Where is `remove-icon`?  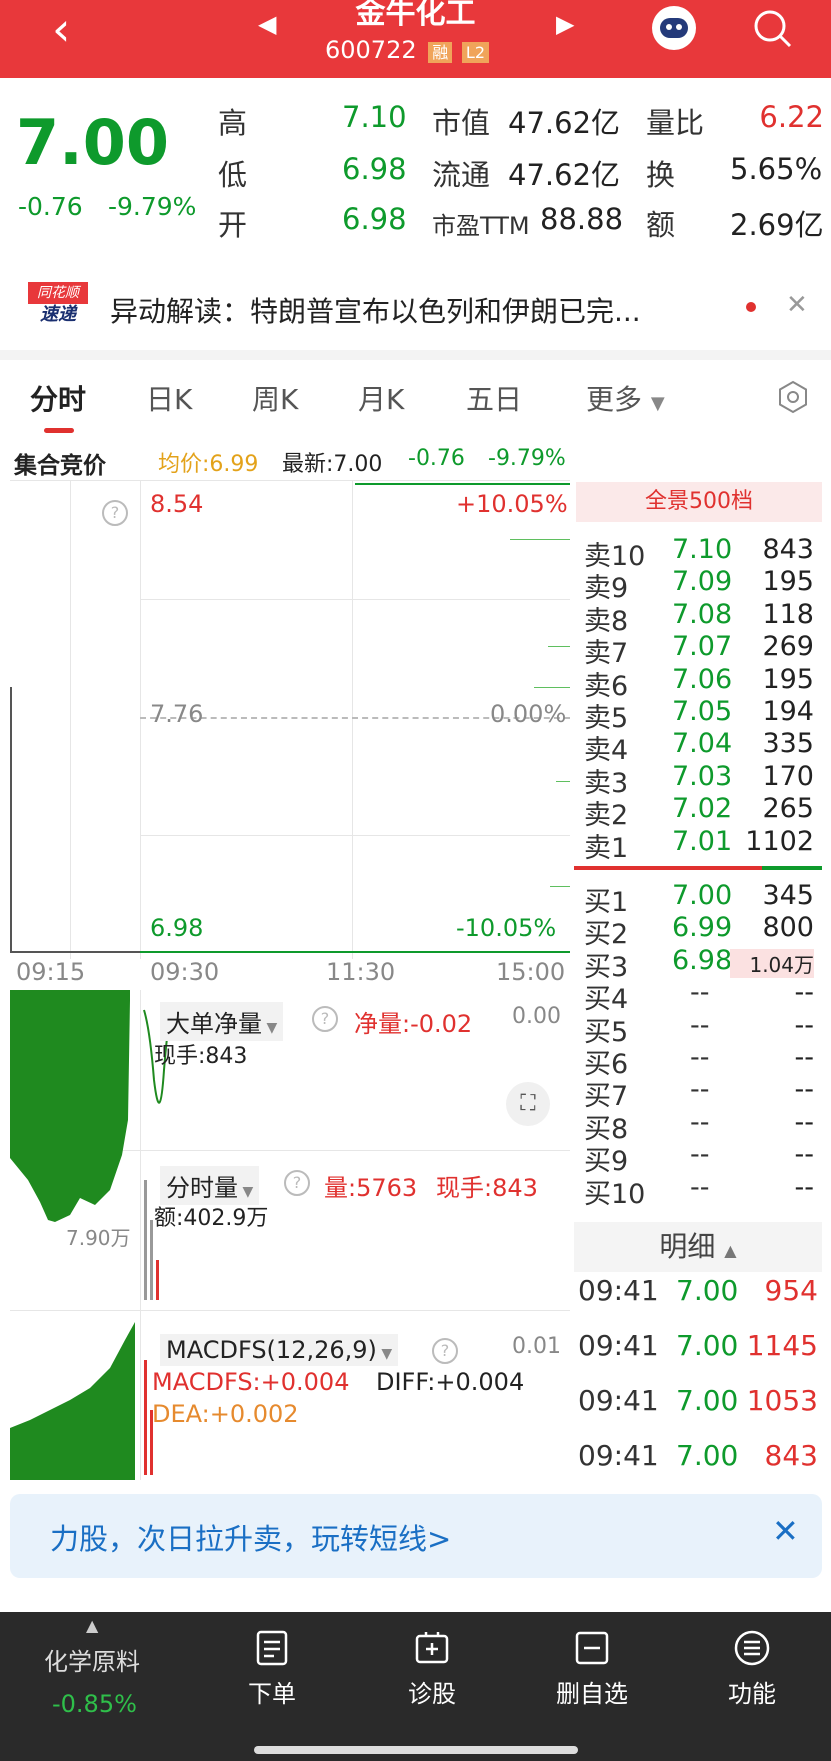 remove-icon is located at coordinates (592, 1648).